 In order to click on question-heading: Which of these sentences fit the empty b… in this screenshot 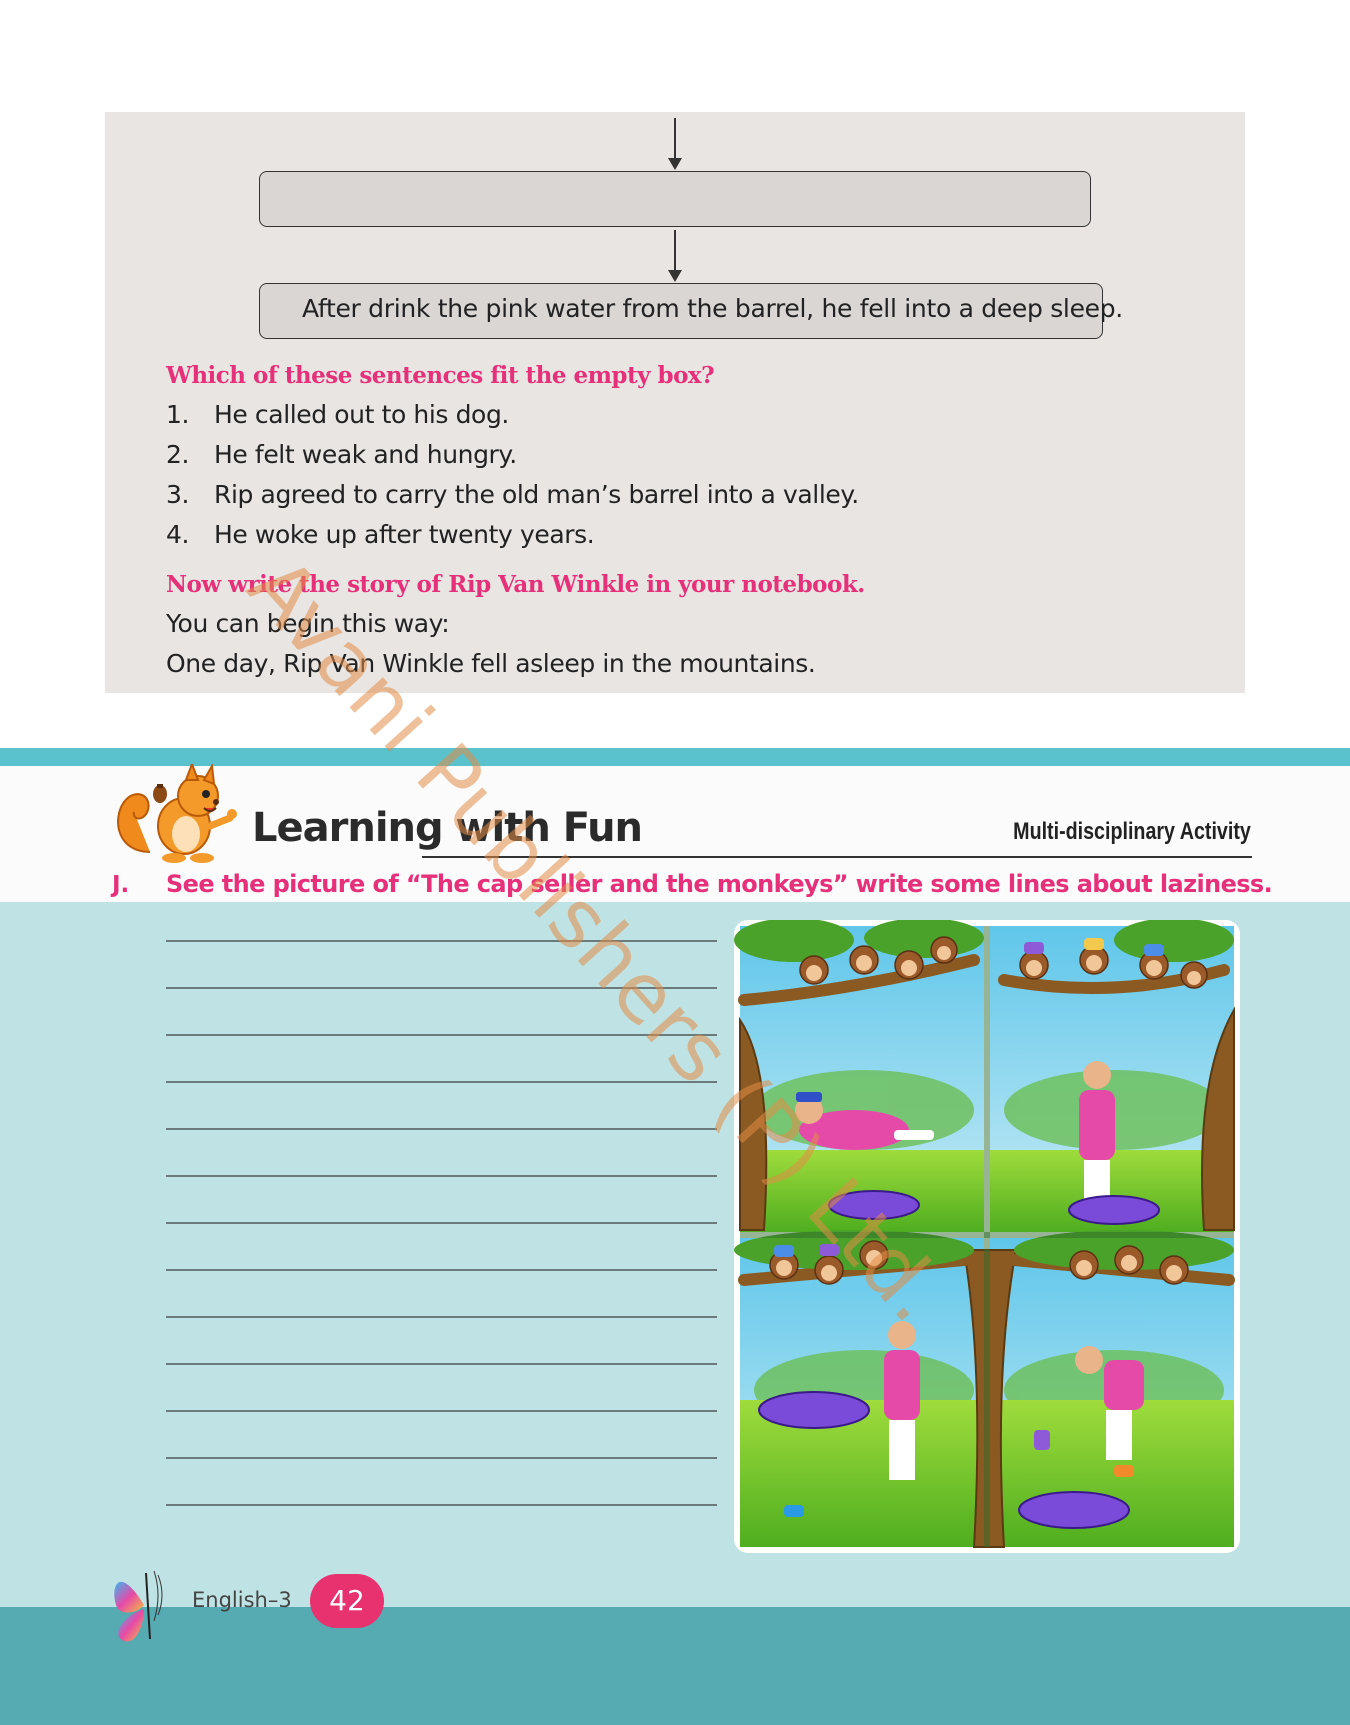, I will do `click(440, 375)`.